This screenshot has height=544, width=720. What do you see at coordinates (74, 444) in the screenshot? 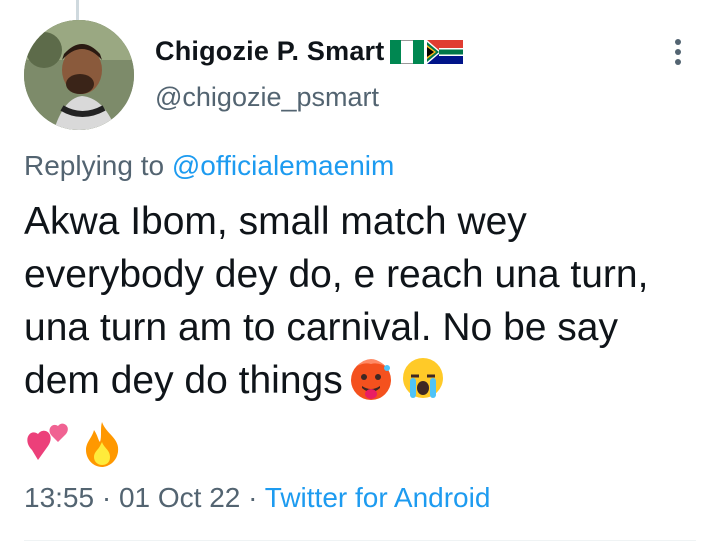
I see `emoji-line` at bounding box center [74, 444].